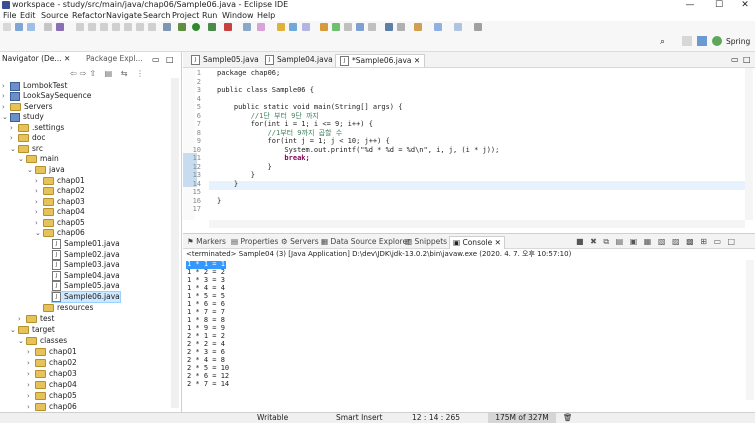 This screenshot has height=423, width=755. I want to click on tab-data-source-explorer: ▦ Data Source Explorer, so click(365, 242).